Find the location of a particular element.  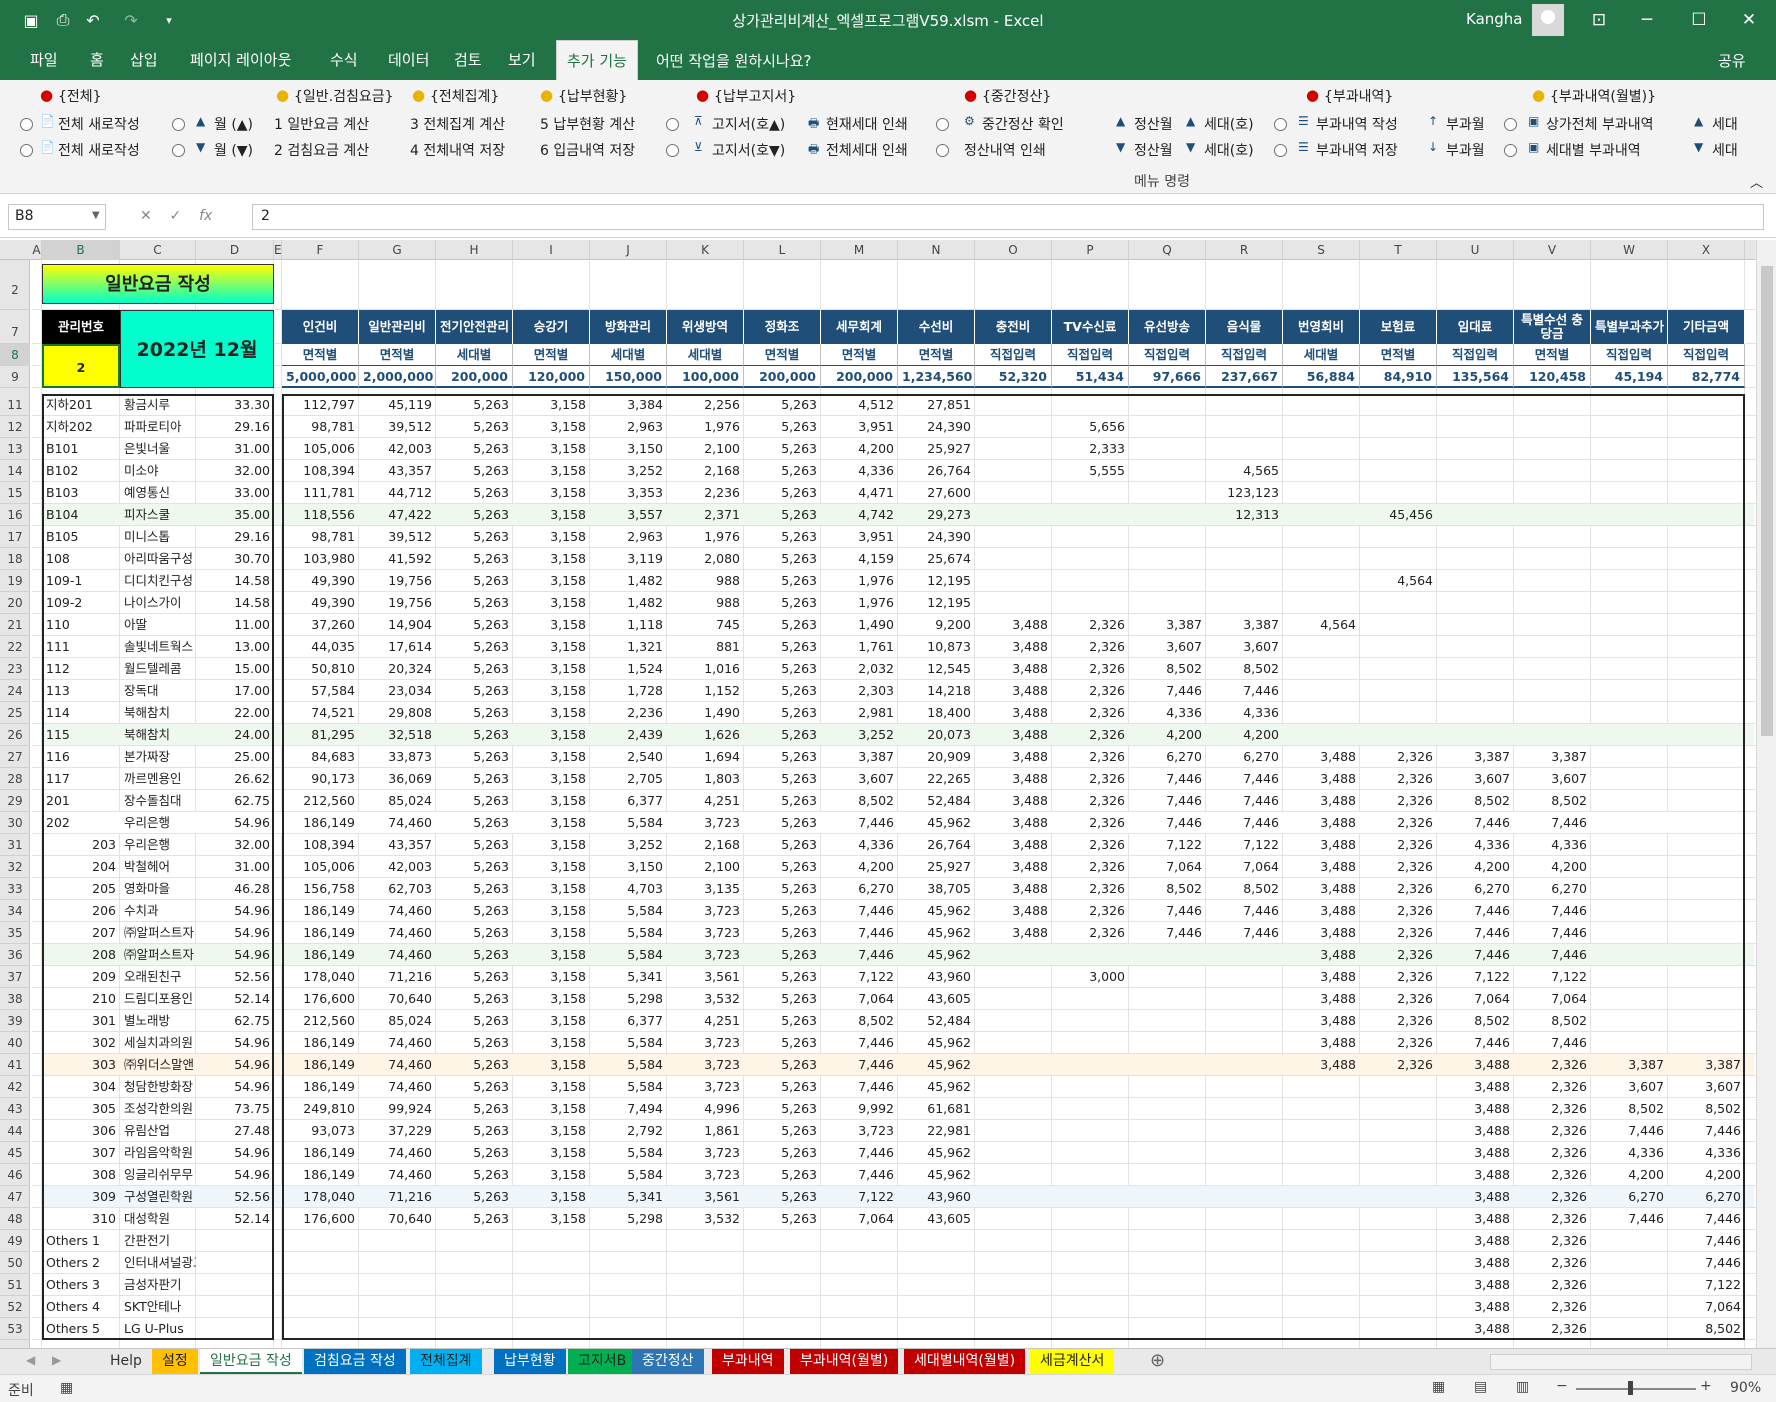

ribbon-button: 부과내역 작성 is located at coordinates (1357, 124).